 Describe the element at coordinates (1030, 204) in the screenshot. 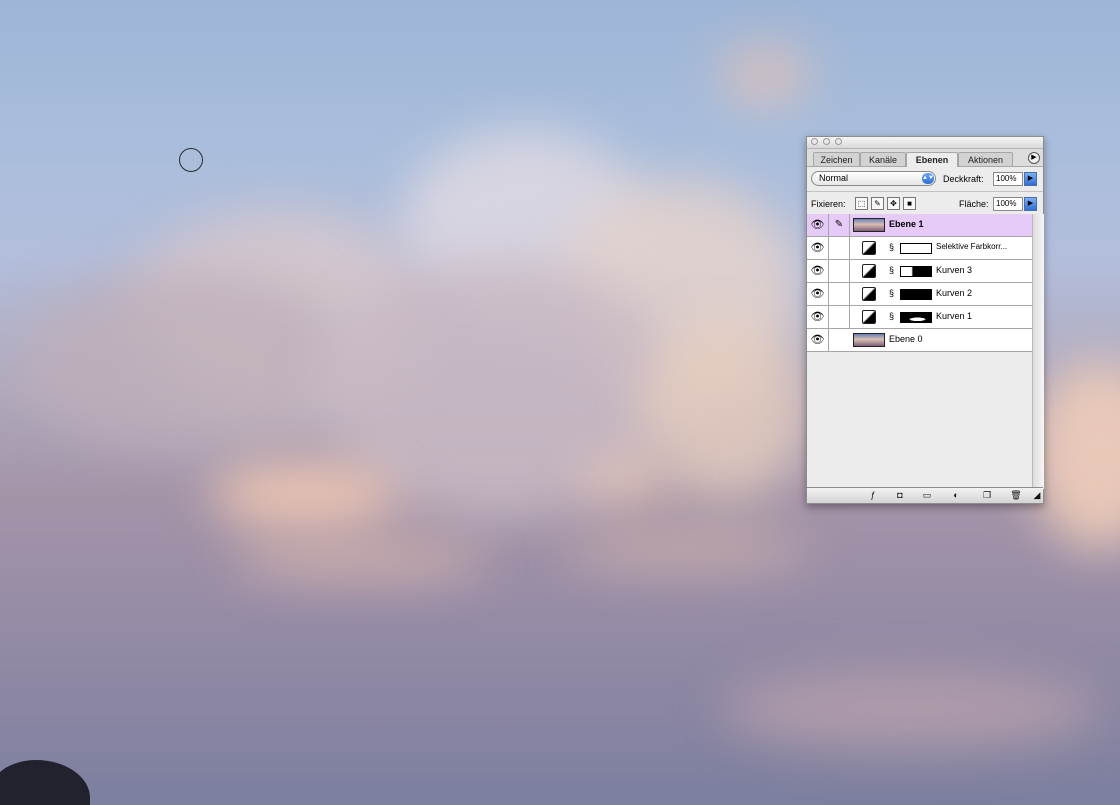

I see `fill-slider-icon: ▶` at that location.